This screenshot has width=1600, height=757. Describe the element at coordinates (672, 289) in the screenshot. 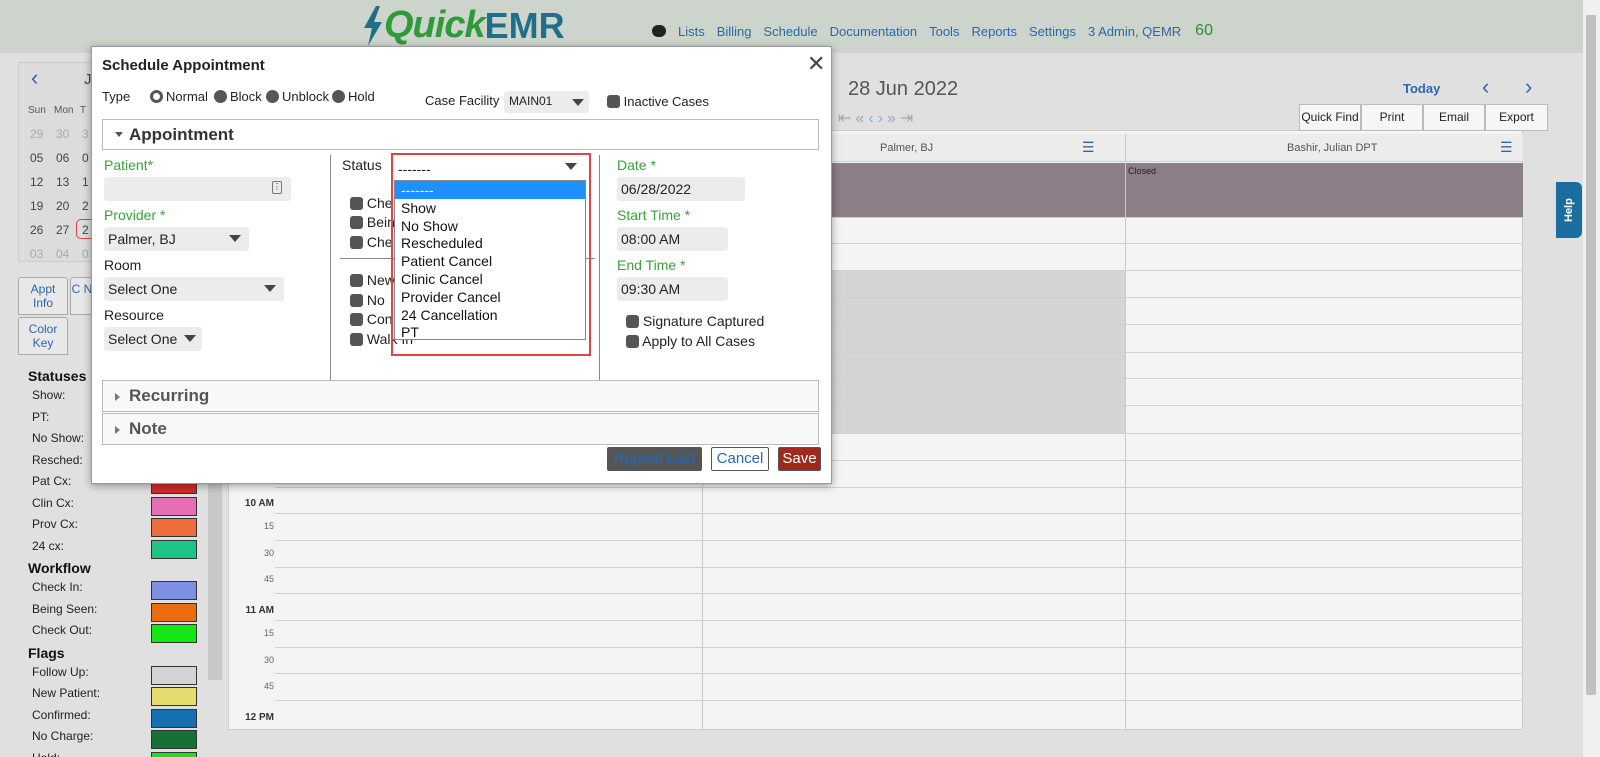

I see `end-time-input: 09:30 AM` at that location.